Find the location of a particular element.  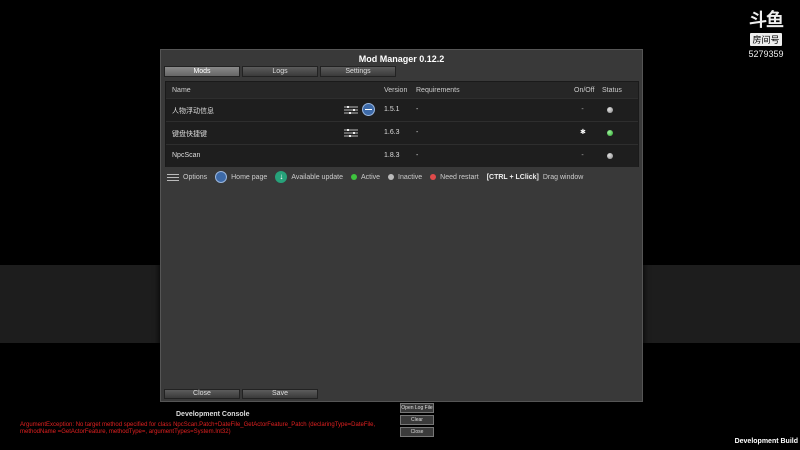

drag-label: Drag window is located at coordinates (563, 177).